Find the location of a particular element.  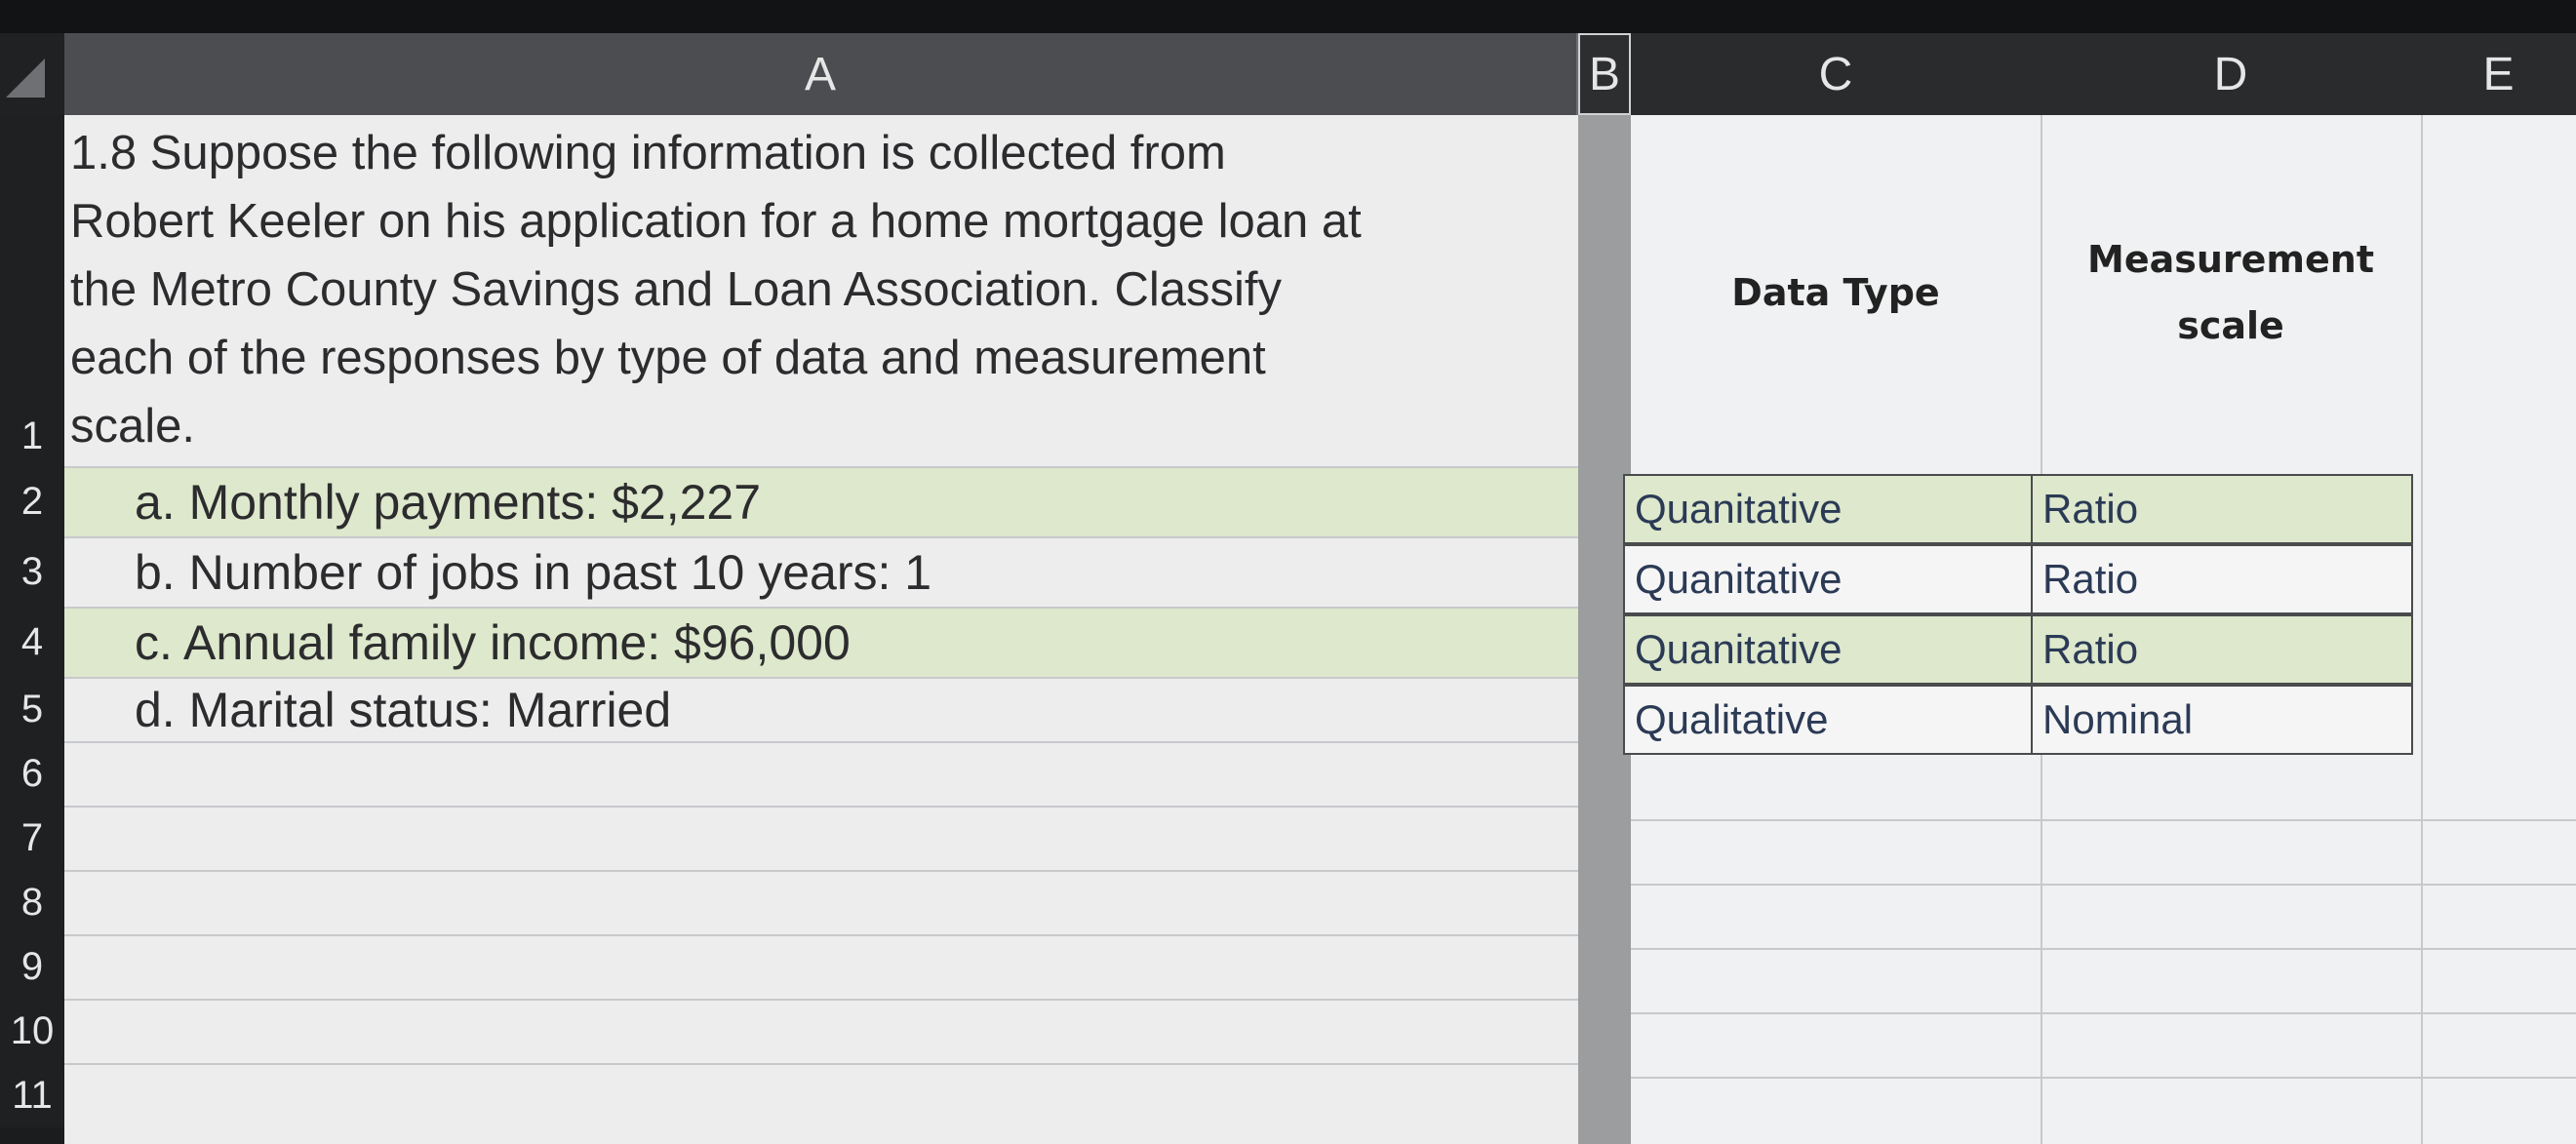

data-type-header: Data Type is located at coordinates (1835, 292).